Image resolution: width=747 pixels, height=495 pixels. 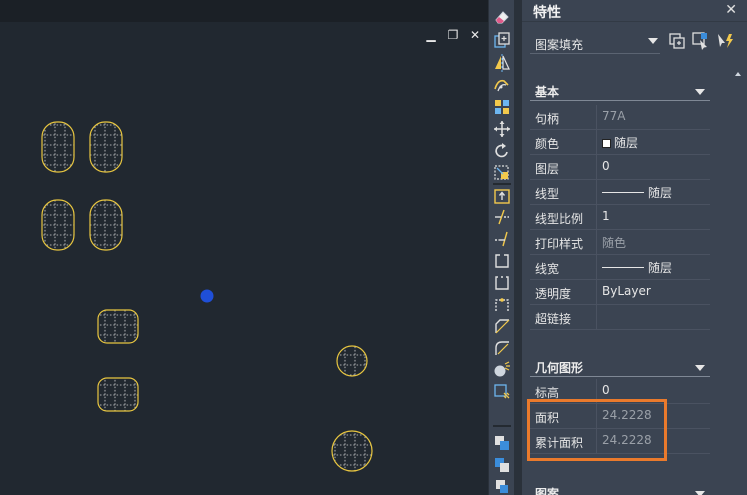 I want to click on eraser-icon, so click(x=502, y=17).